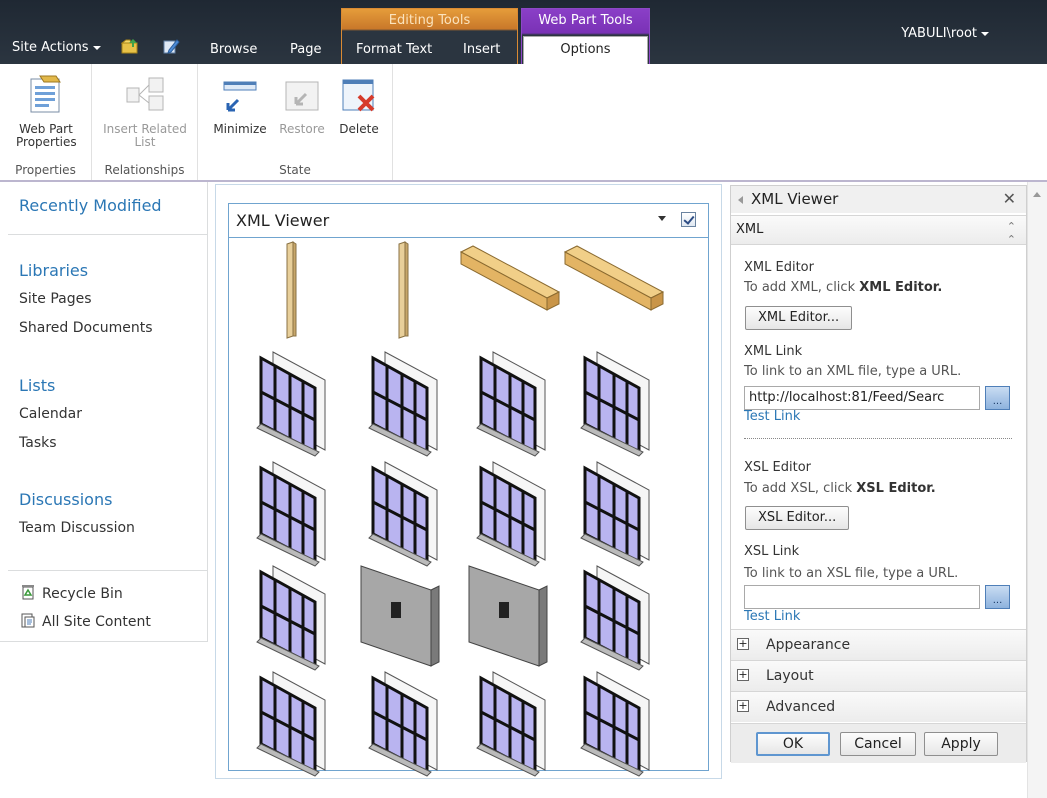 Image resolution: width=1047 pixels, height=798 pixels. I want to click on restore-button: Restore, so click(302, 105).